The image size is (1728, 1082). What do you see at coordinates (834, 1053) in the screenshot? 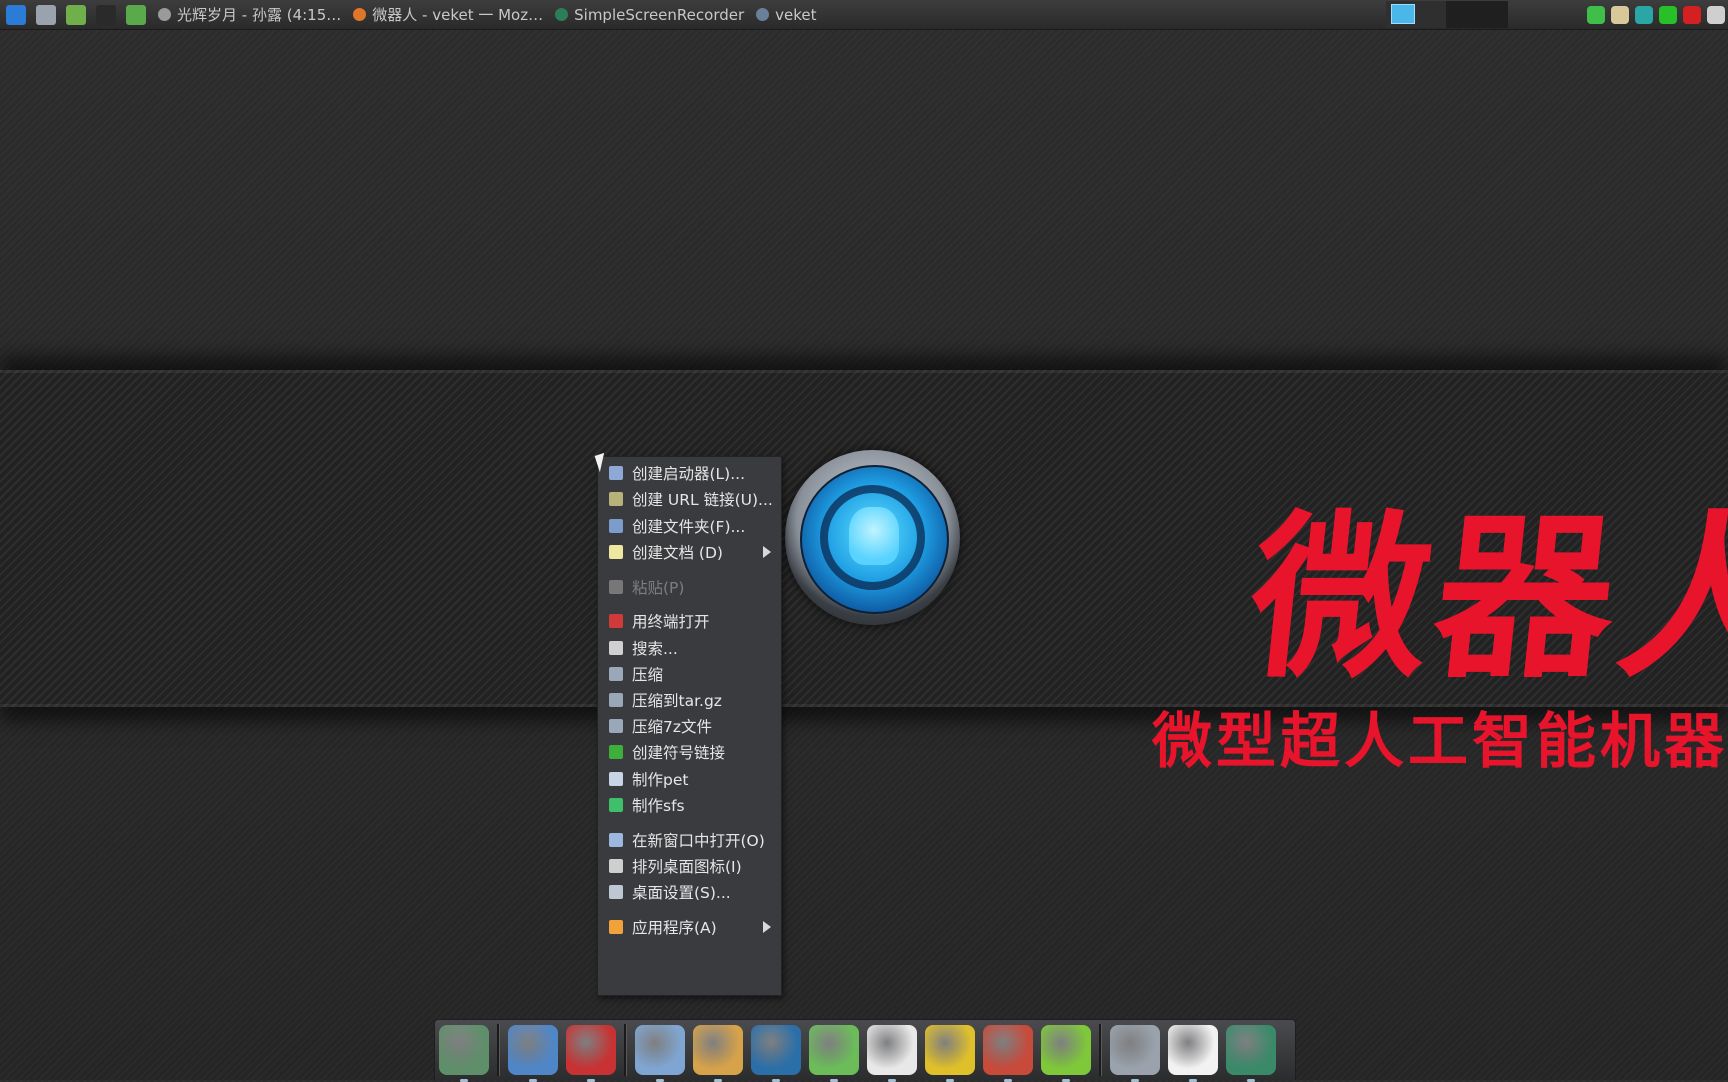
I see `users-globe-icon` at bounding box center [834, 1053].